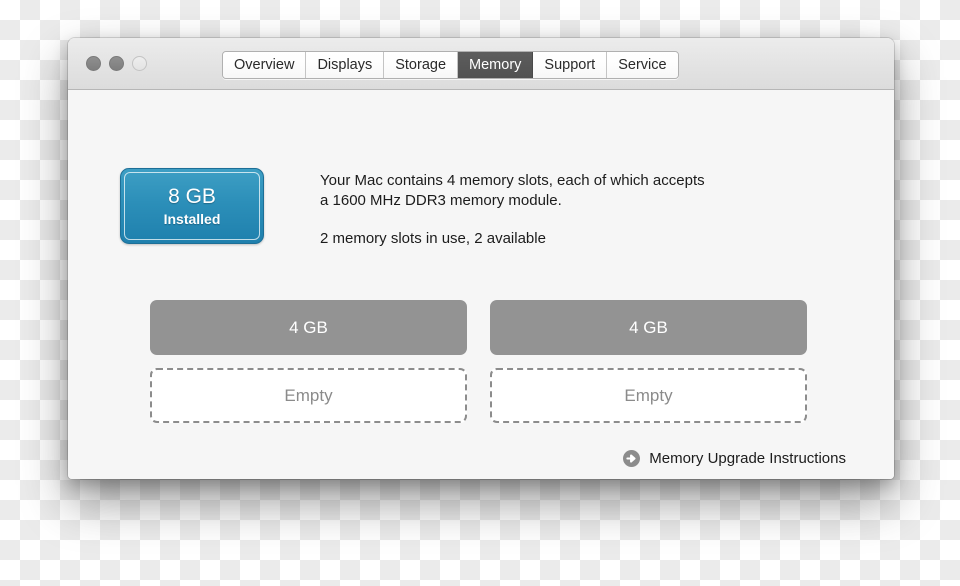 This screenshot has width=960, height=586. What do you see at coordinates (192, 196) in the screenshot?
I see `badge-size-label: 8 GB` at bounding box center [192, 196].